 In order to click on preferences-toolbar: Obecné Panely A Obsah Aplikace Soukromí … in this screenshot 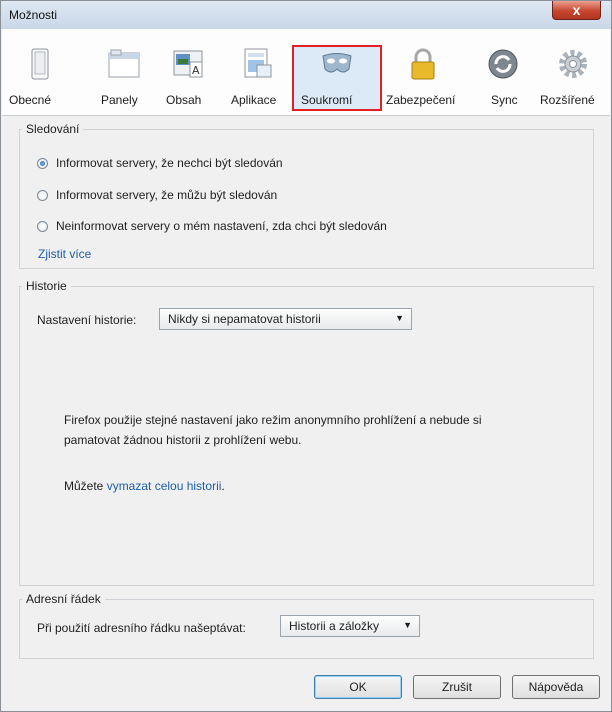, I will do `click(306, 72)`.